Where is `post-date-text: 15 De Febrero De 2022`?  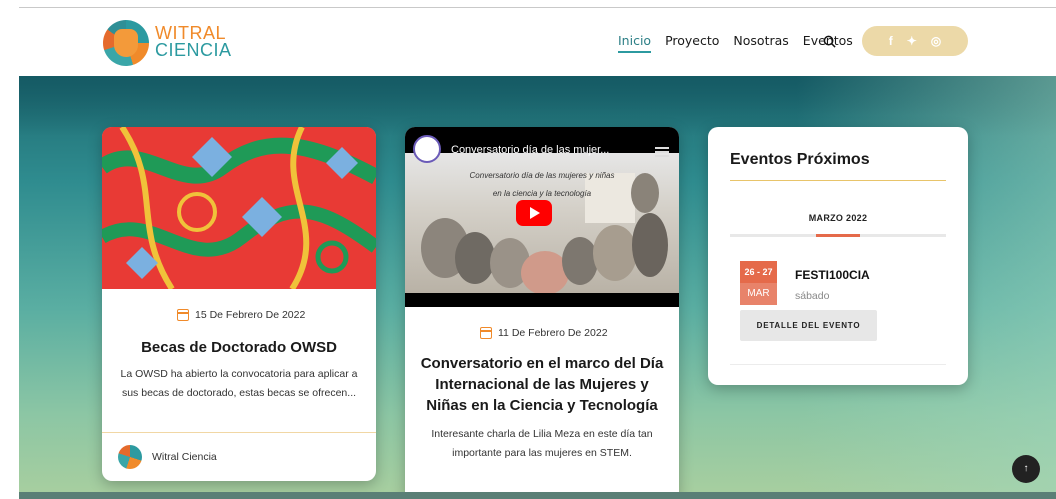
post-date-text: 15 De Febrero De 2022 is located at coordinates (250, 315).